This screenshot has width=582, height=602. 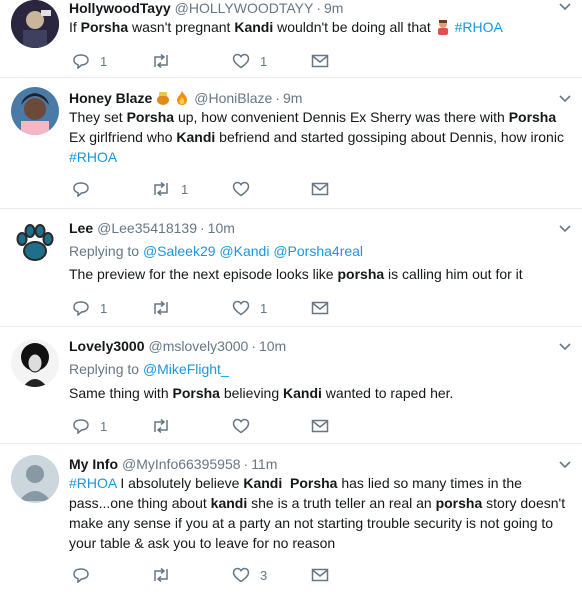 I want to click on retweet-count: 1, so click(x=185, y=189).